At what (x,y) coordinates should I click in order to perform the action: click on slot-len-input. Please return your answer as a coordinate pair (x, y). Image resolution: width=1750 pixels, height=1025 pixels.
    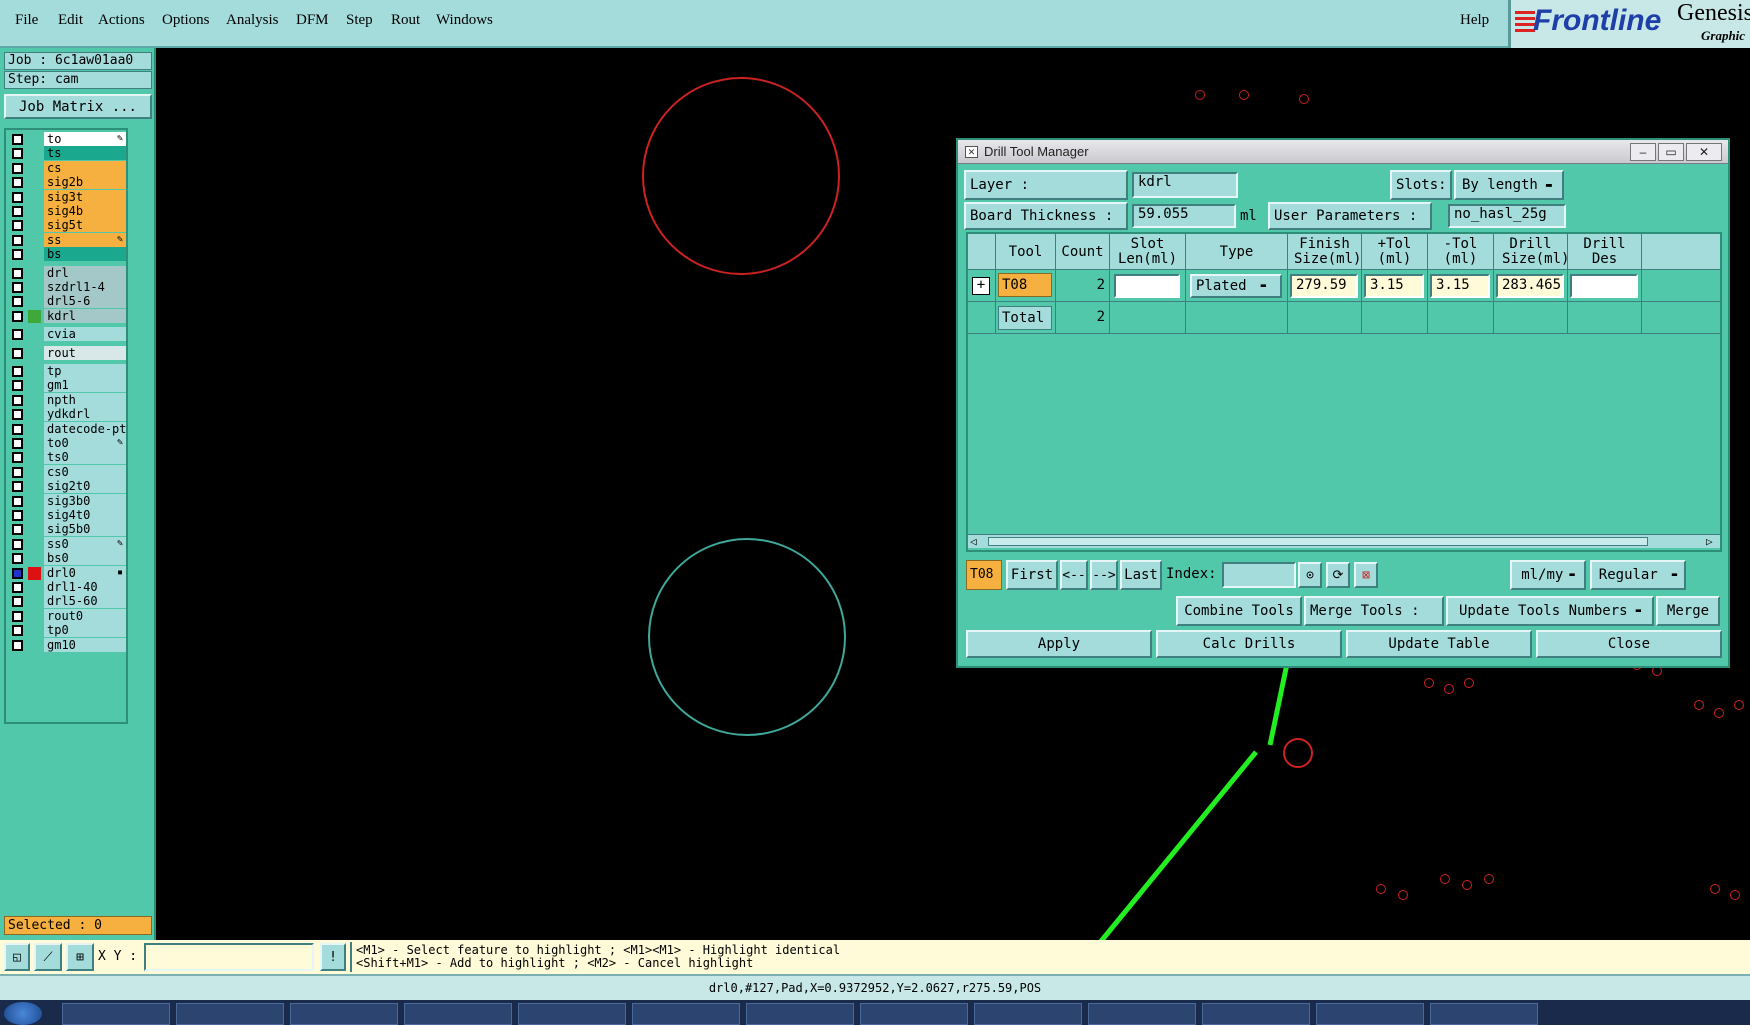
    Looking at the image, I should click on (1147, 286).